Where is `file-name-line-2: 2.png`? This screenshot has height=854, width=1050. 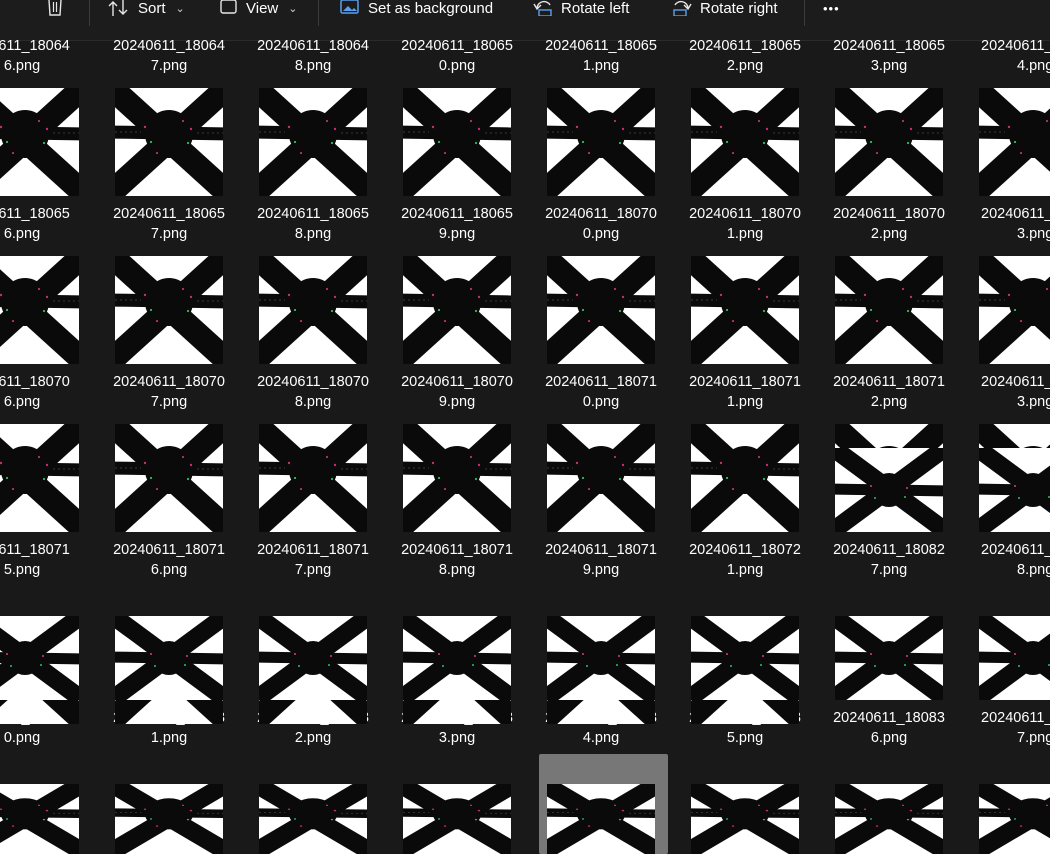 file-name-line-2: 2.png is located at coordinates (745, 66).